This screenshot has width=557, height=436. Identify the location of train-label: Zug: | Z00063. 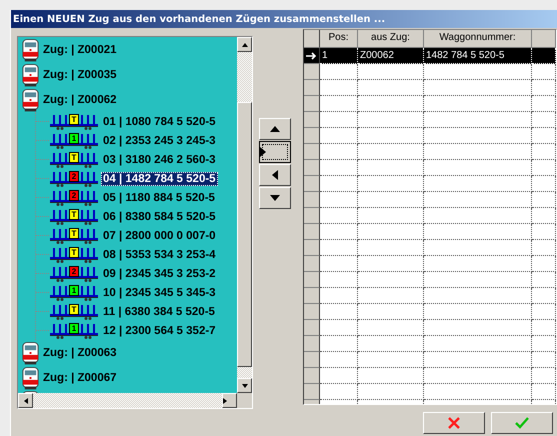
(80, 353).